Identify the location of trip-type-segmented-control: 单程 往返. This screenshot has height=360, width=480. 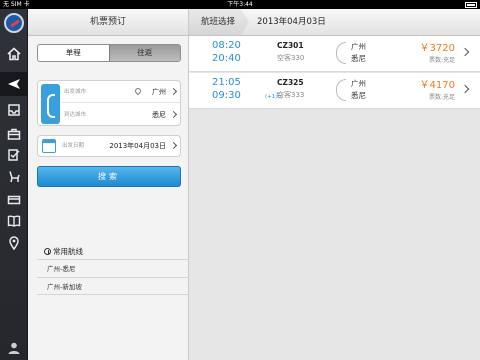
(109, 53).